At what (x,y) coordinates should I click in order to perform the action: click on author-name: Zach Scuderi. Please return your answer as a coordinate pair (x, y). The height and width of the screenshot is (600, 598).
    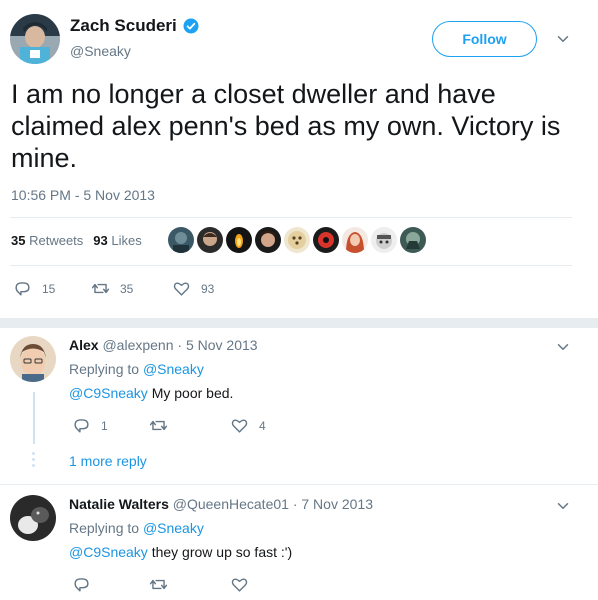
    Looking at the image, I should click on (123, 26).